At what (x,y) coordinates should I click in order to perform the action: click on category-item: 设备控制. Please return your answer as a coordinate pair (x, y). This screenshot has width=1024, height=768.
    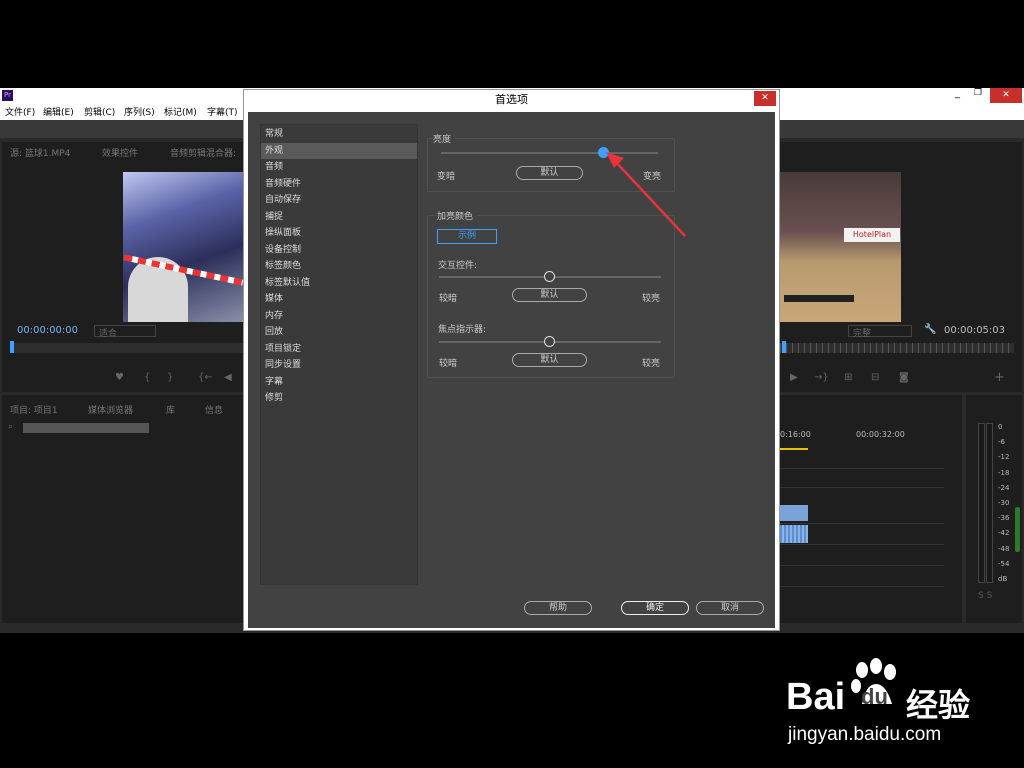
    Looking at the image, I should click on (339, 250).